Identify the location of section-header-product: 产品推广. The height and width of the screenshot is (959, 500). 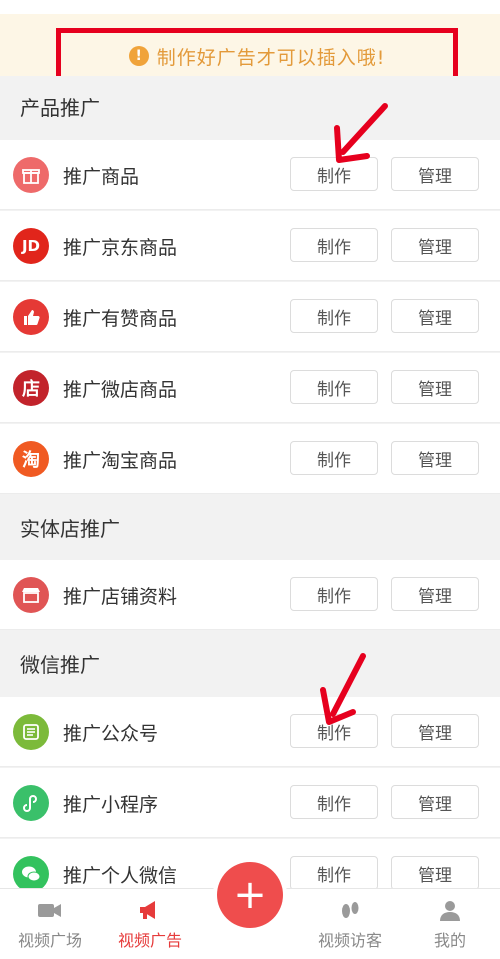
(250, 106).